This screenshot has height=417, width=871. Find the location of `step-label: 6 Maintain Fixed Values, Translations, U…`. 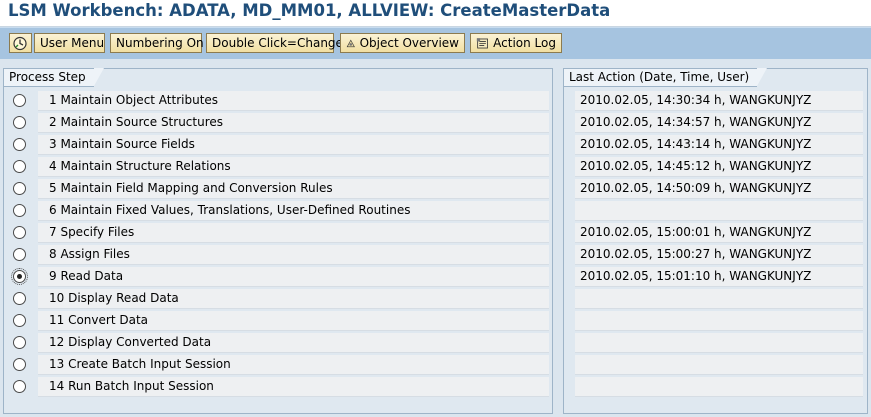

step-label: 6 Maintain Fixed Values, Translations, U… is located at coordinates (230, 210).